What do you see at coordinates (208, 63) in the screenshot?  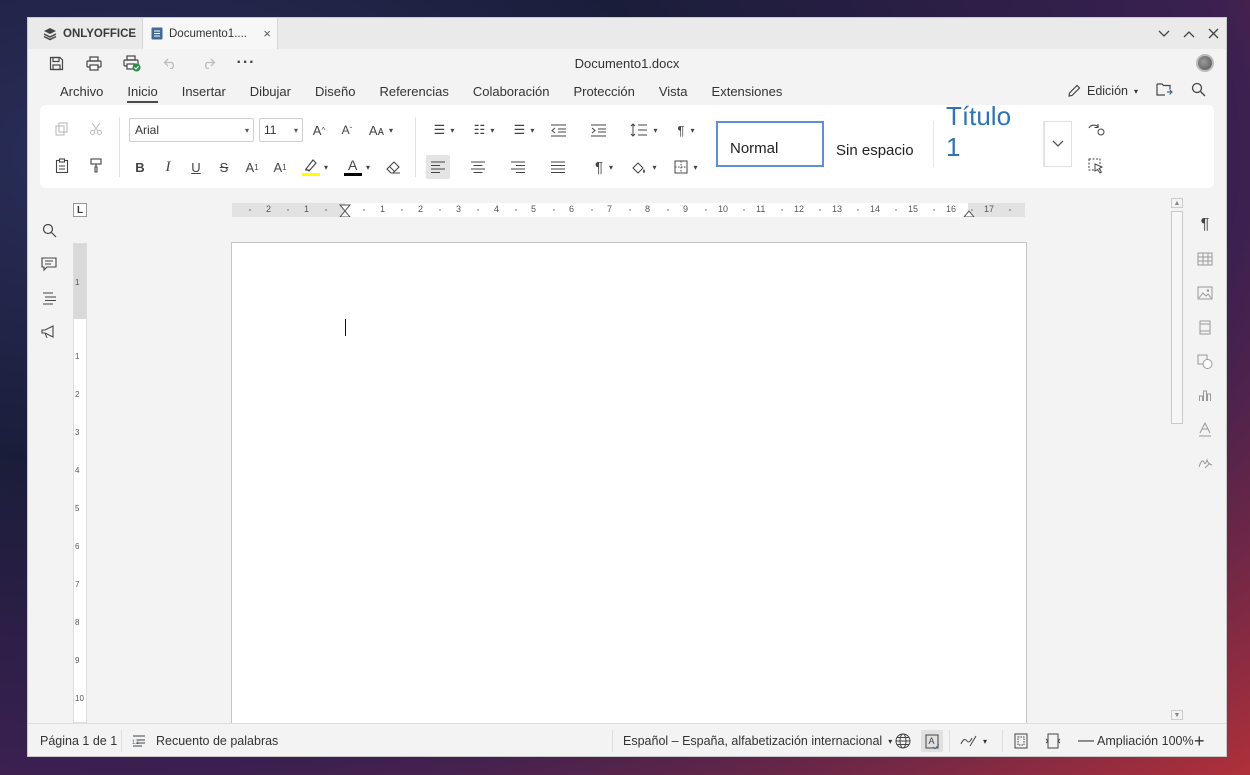 I see `redo-icon` at bounding box center [208, 63].